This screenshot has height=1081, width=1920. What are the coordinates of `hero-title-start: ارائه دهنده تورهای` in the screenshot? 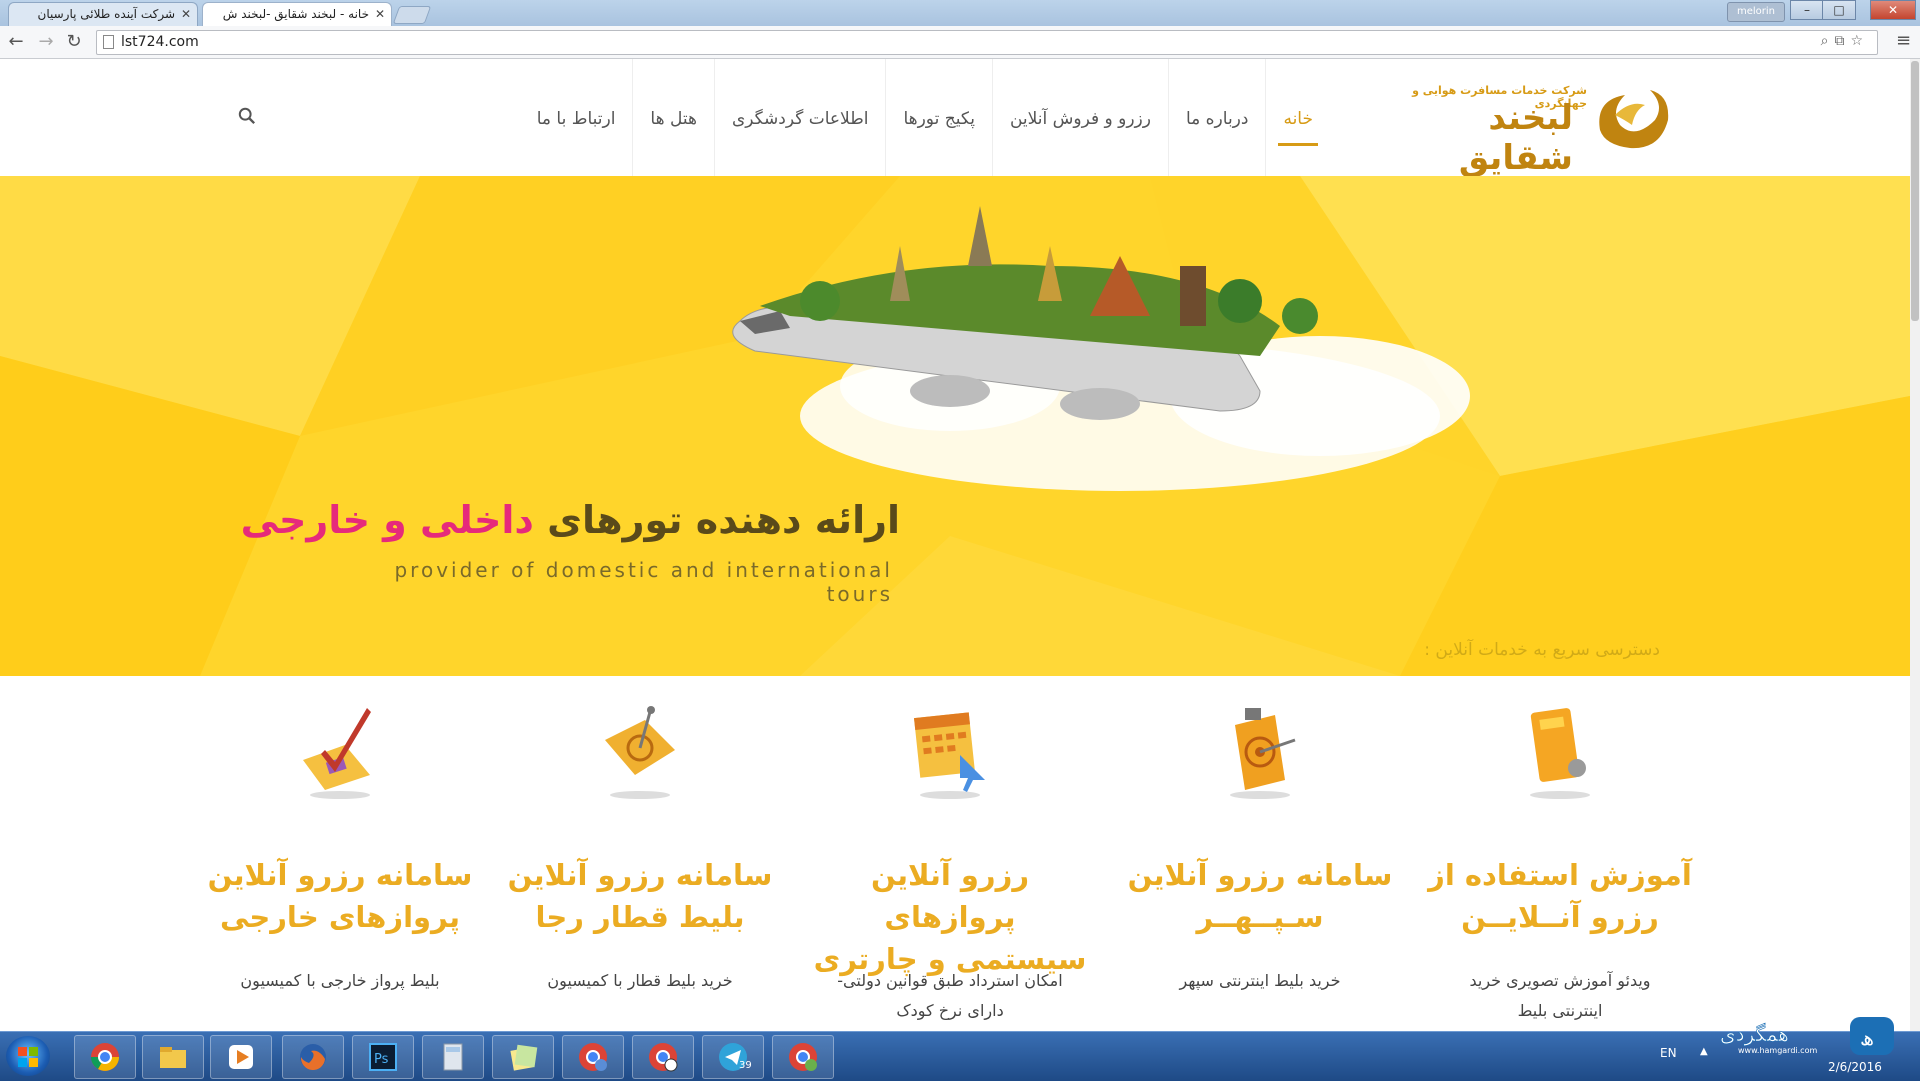 It's located at (723, 520).